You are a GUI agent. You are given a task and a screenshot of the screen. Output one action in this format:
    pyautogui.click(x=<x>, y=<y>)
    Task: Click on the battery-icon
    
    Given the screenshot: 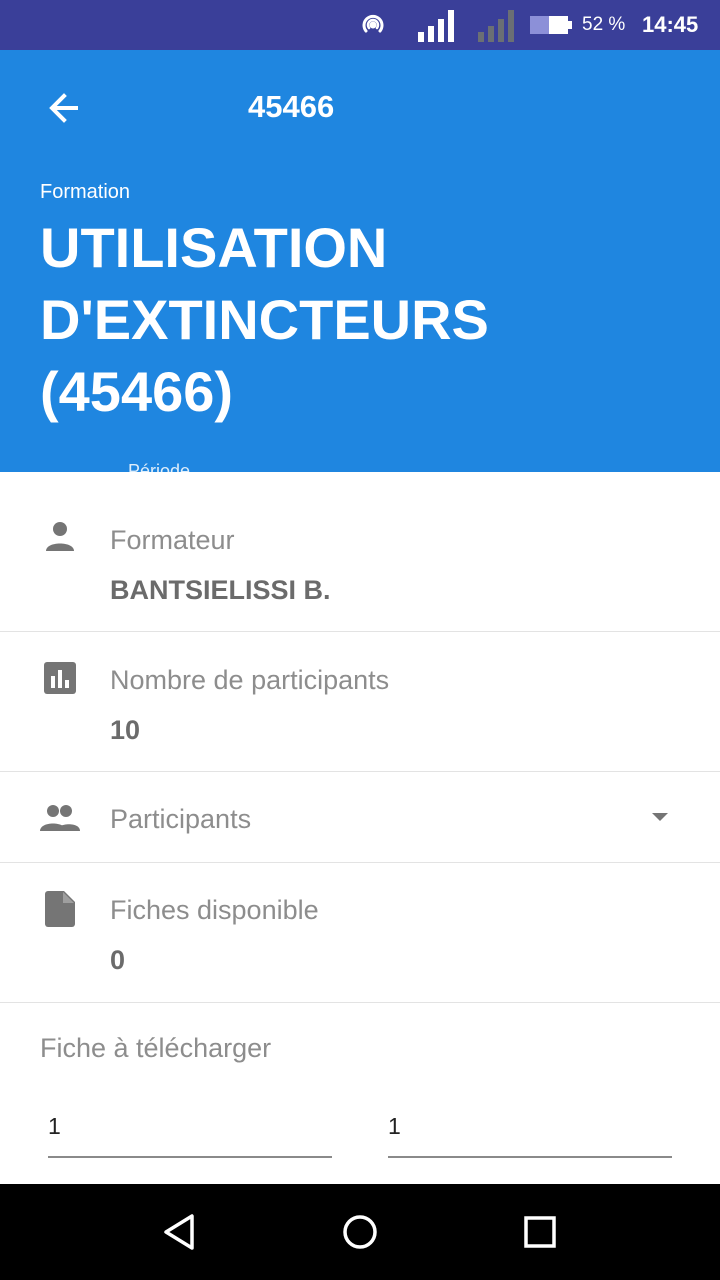 What is the action you would take?
    pyautogui.click(x=551, y=25)
    